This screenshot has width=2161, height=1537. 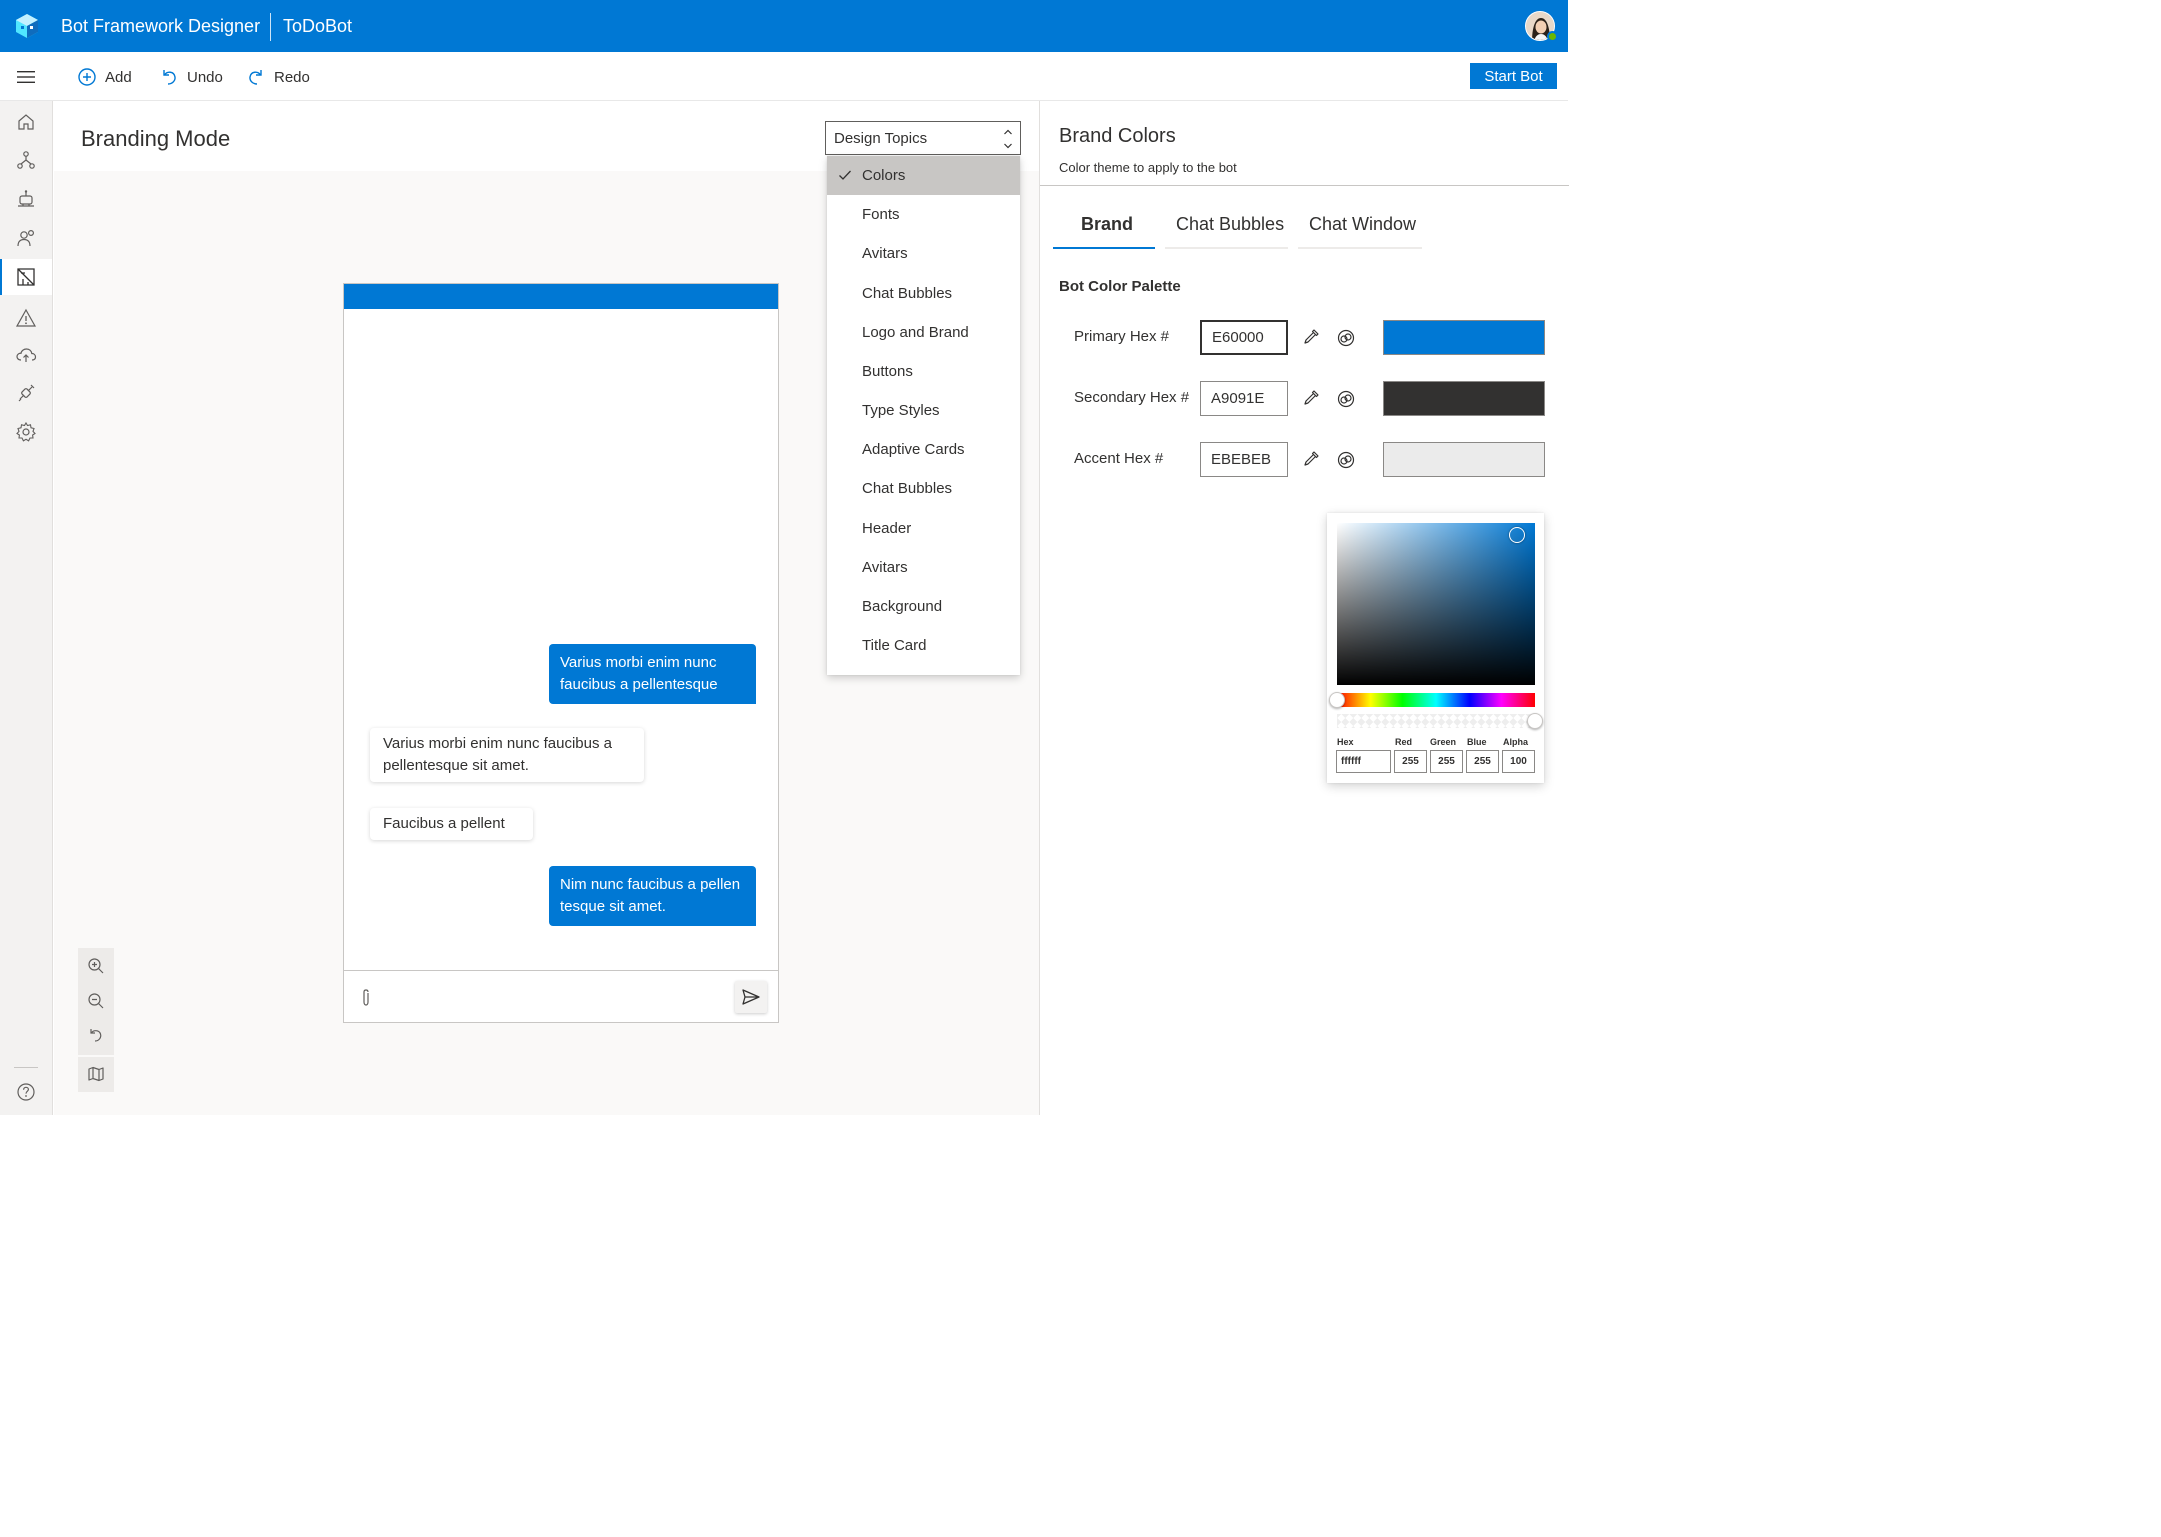 I want to click on send-button, so click(x=751, y=997).